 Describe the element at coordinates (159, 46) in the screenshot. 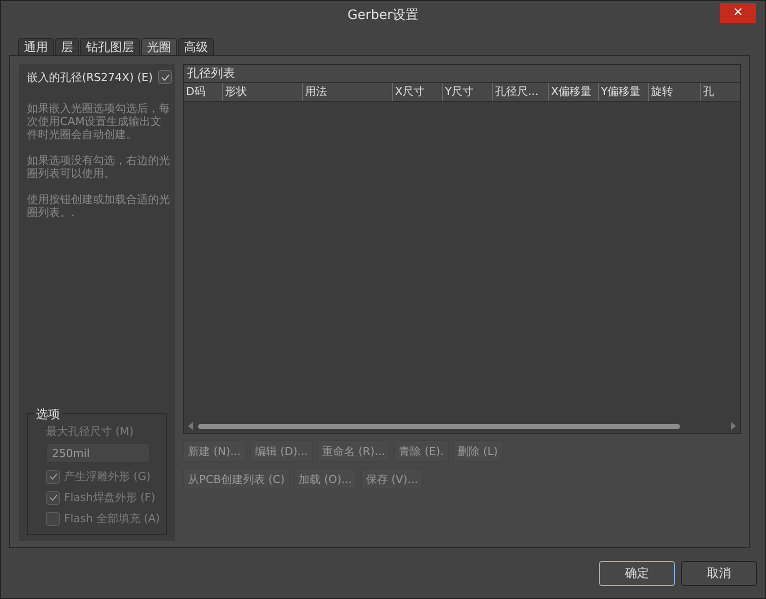

I see `tab: 光圈` at that location.